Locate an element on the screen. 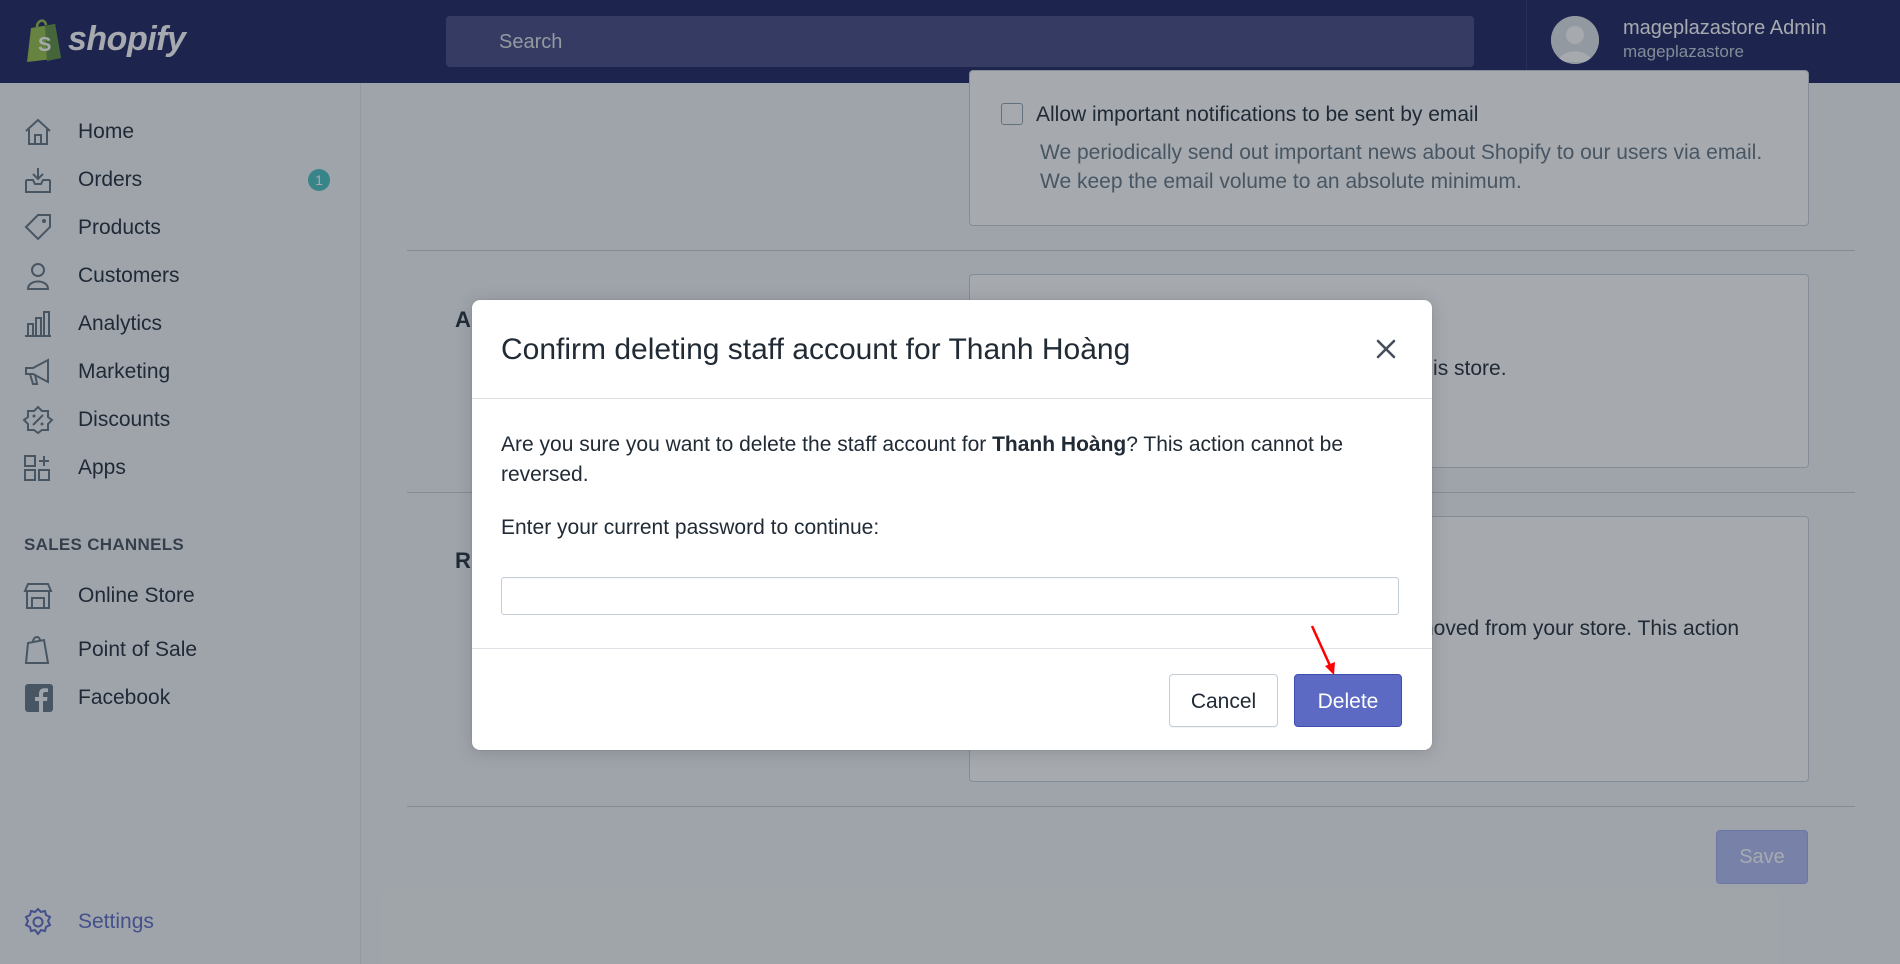  annotation-arrow-icon is located at coordinates (1322, 650).